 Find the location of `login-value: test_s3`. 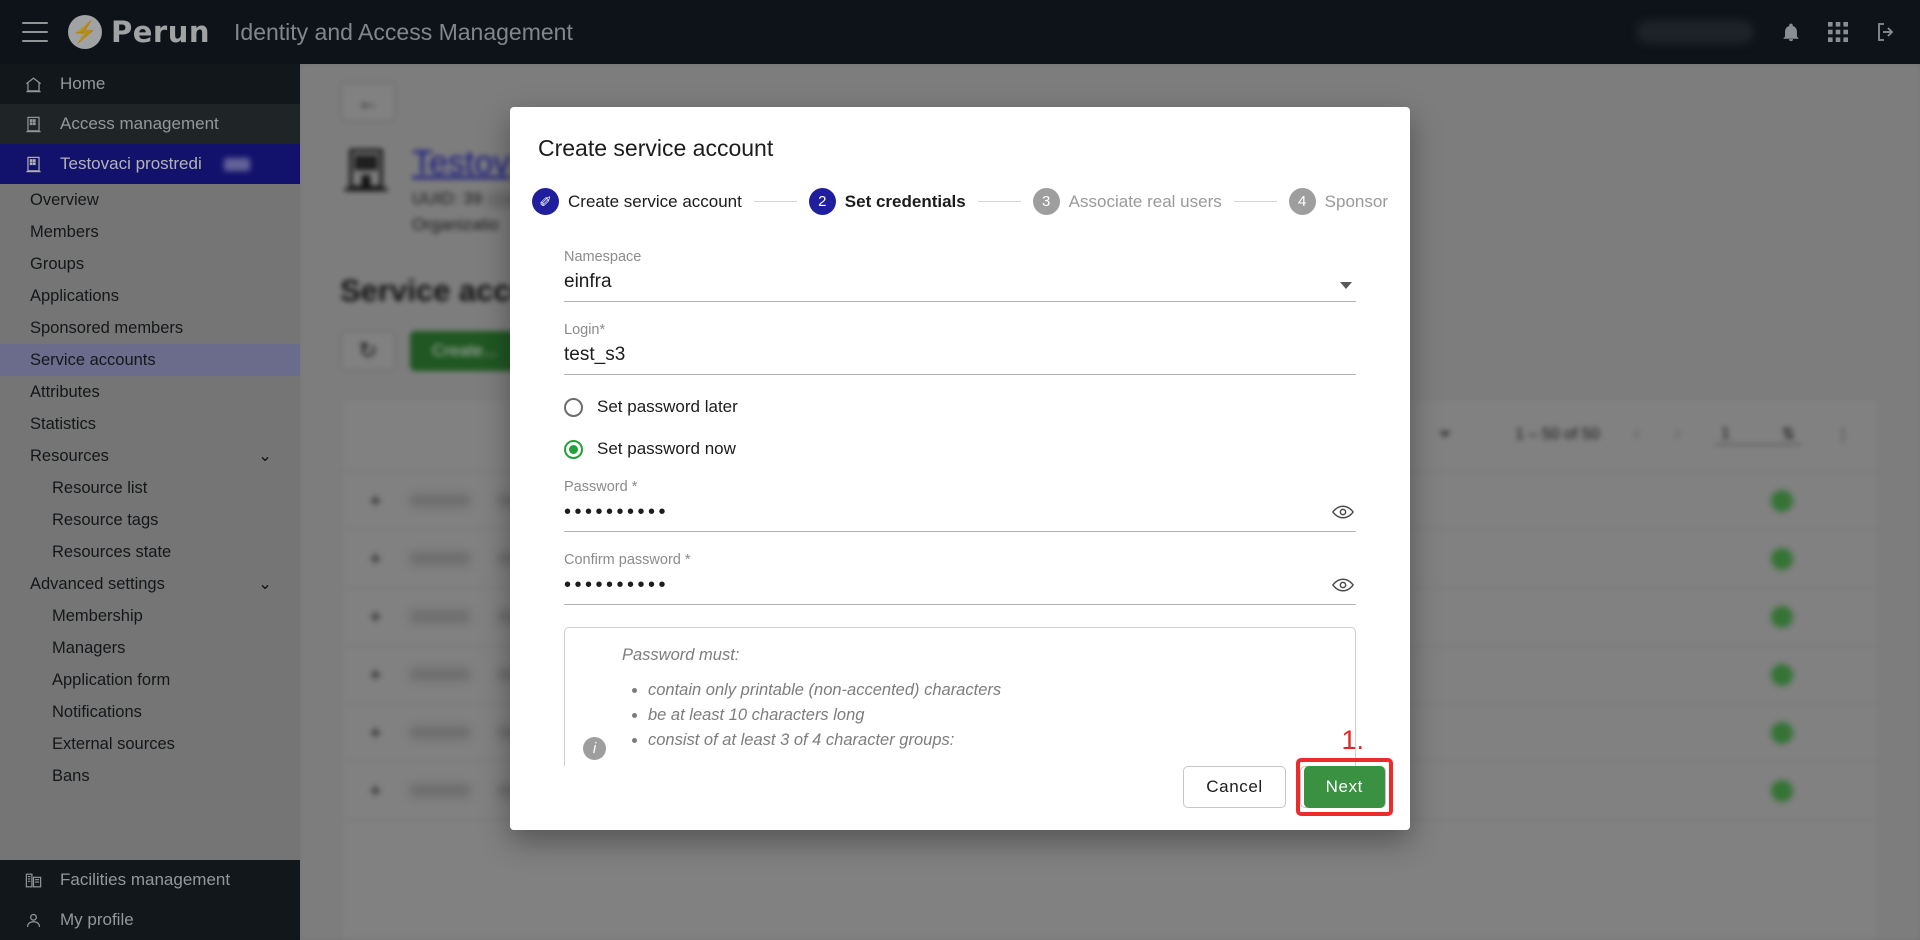

login-value: test_s3 is located at coordinates (595, 354).